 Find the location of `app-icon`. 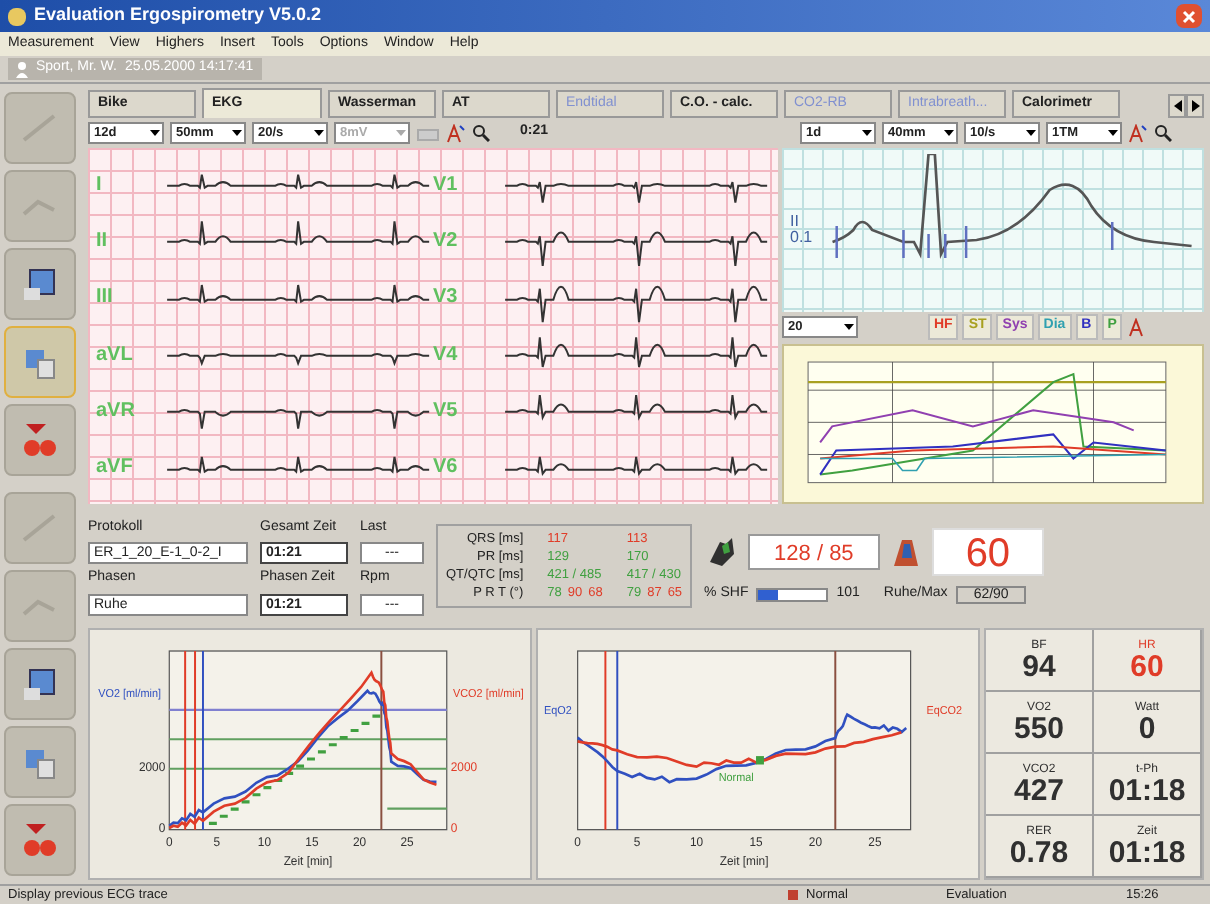

app-icon is located at coordinates (17, 16).